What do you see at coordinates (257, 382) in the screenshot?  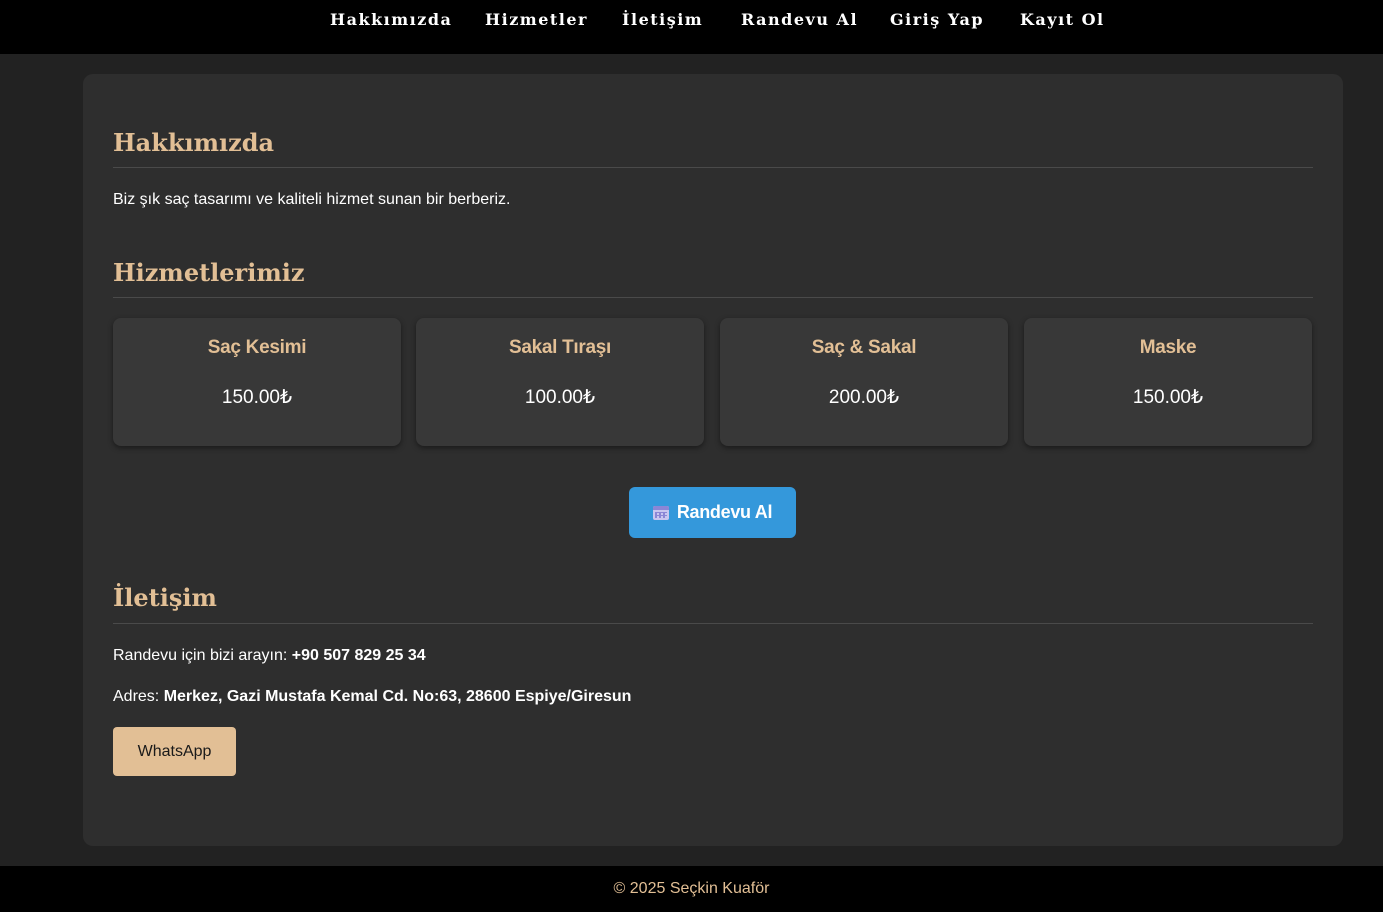 I see `service-card-haircut: Saç Kesimi 150.00₺` at bounding box center [257, 382].